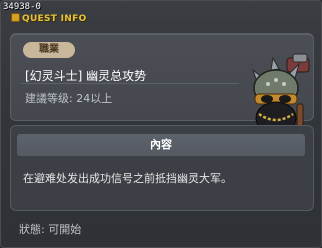 The width and height of the screenshot is (322, 248). Describe the element at coordinates (22, 7) in the screenshot. I see `quest-id: 34938-0` at that location.